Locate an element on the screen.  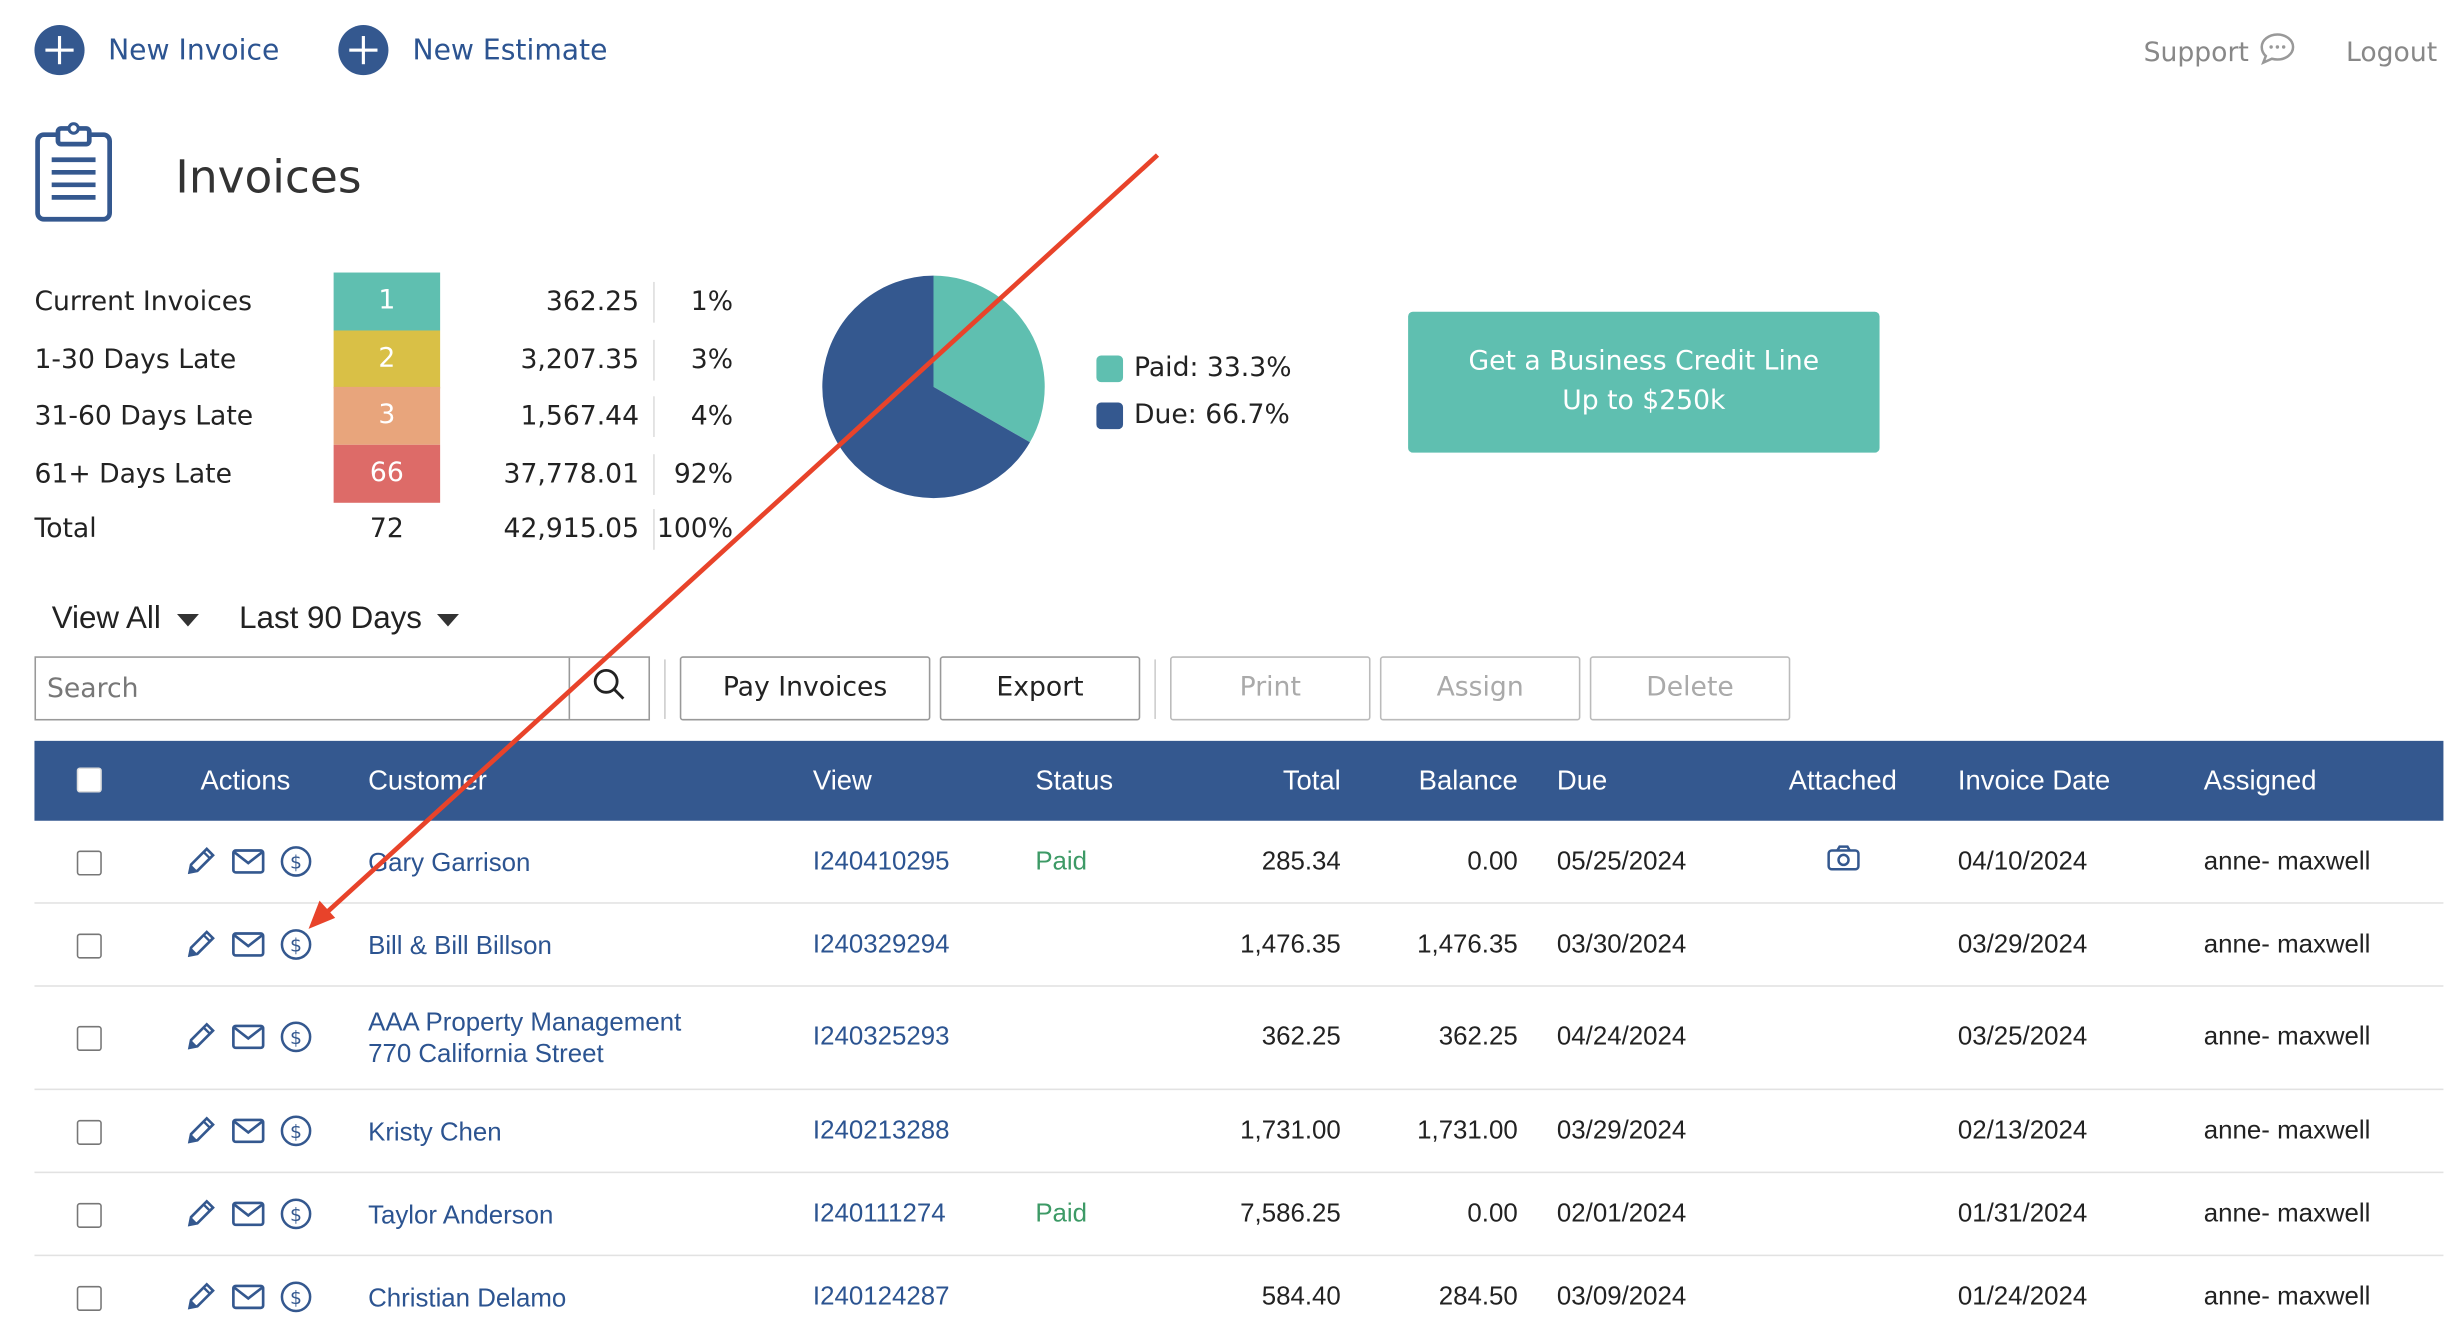
customer-link: Christian Delamo is located at coordinates (467, 1297).